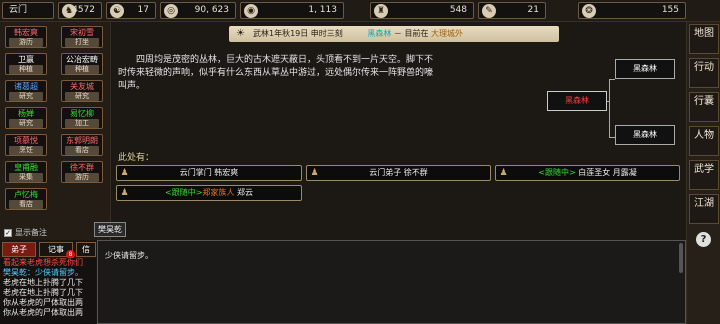 The height and width of the screenshot is (324, 720). I want to click on person-entry: ♟ <跟随中> 白莲圣女 月露凝, so click(587, 173).